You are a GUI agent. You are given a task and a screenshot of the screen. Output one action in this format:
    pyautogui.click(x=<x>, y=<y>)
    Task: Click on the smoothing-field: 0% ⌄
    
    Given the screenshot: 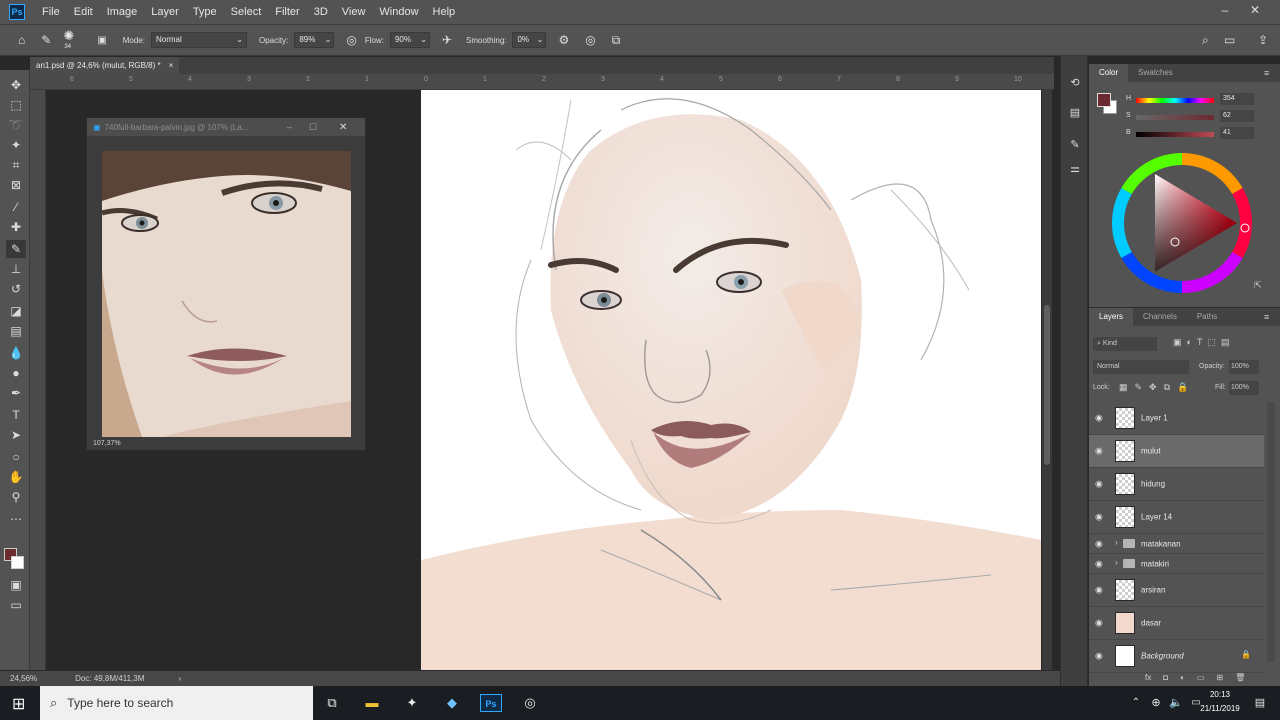 What is the action you would take?
    pyautogui.click(x=529, y=40)
    